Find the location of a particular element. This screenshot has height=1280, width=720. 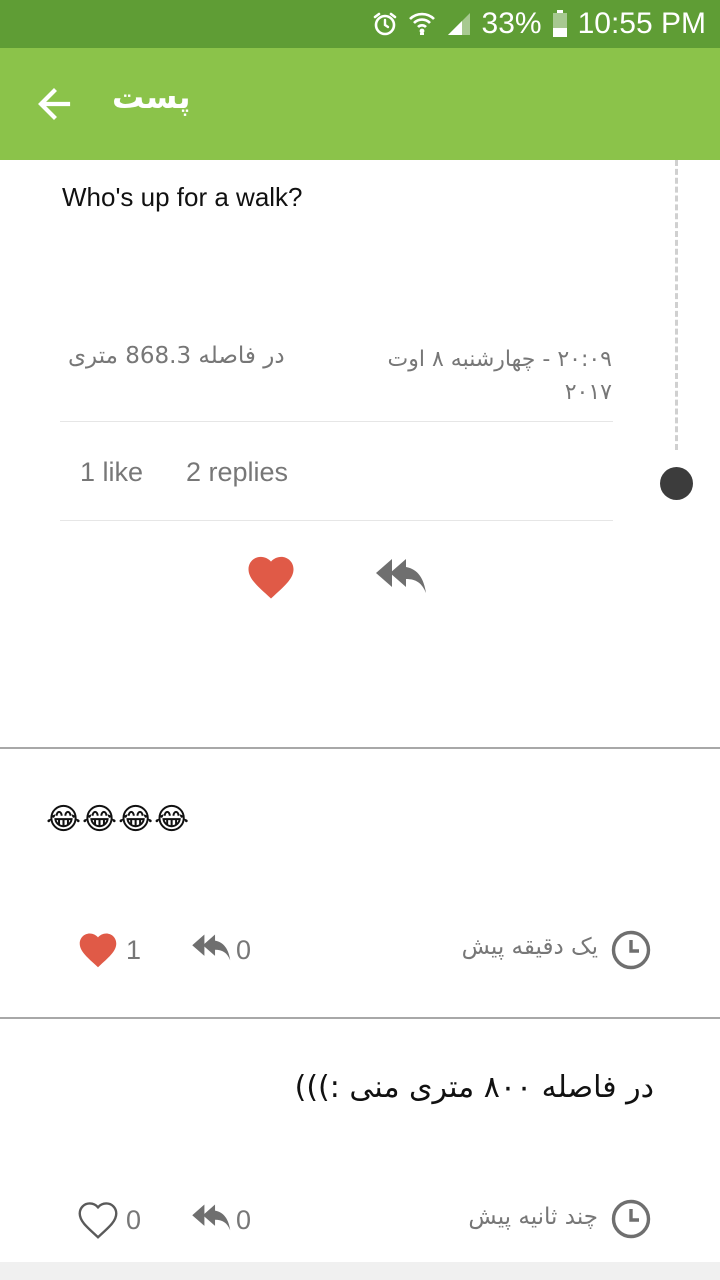

wifi-icon is located at coordinates (422, 24).